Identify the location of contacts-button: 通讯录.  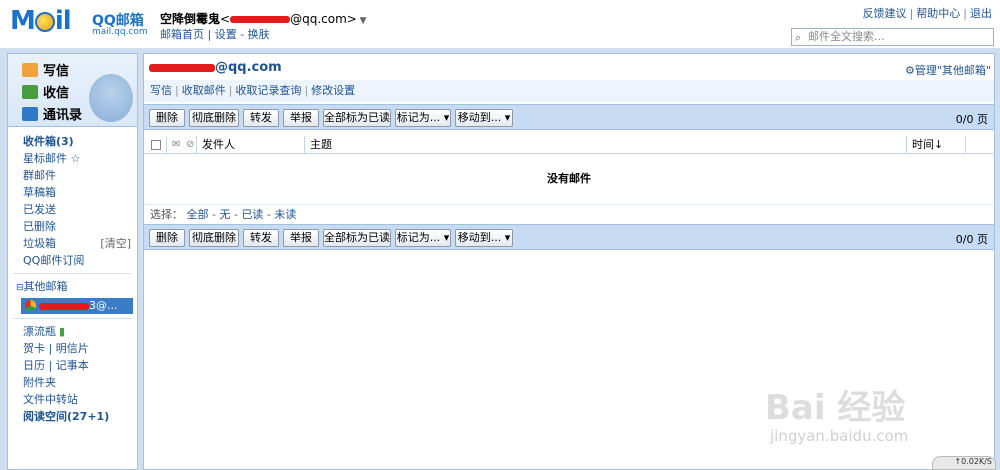
(52, 113).